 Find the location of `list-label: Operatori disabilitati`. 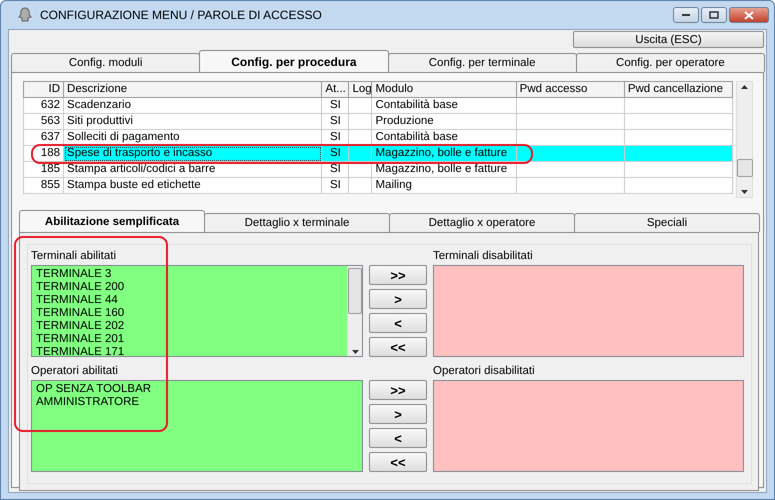

list-label: Operatori disabilitati is located at coordinates (484, 371).